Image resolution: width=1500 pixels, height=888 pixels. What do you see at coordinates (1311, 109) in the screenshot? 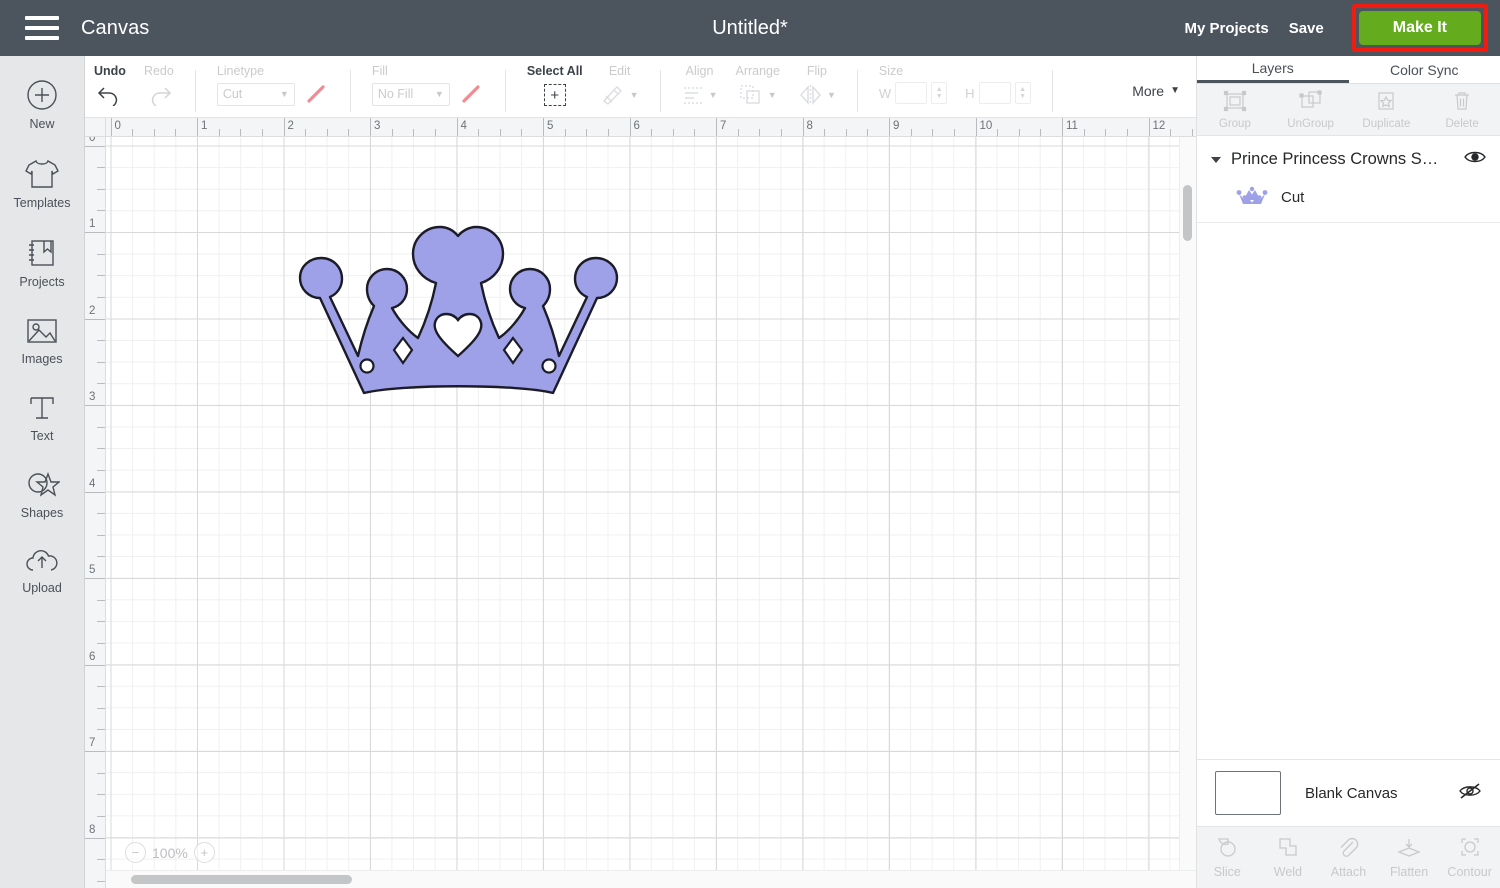
I see `ungroup-button: UnGroup` at bounding box center [1311, 109].